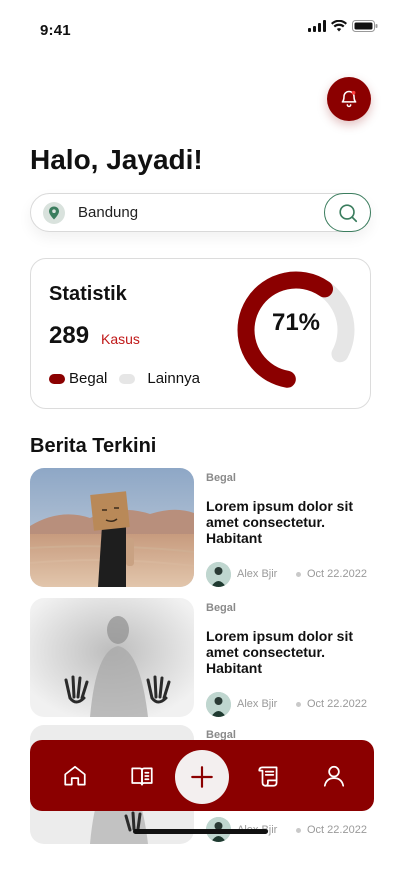  I want to click on bottom-navigation, so click(202, 775).